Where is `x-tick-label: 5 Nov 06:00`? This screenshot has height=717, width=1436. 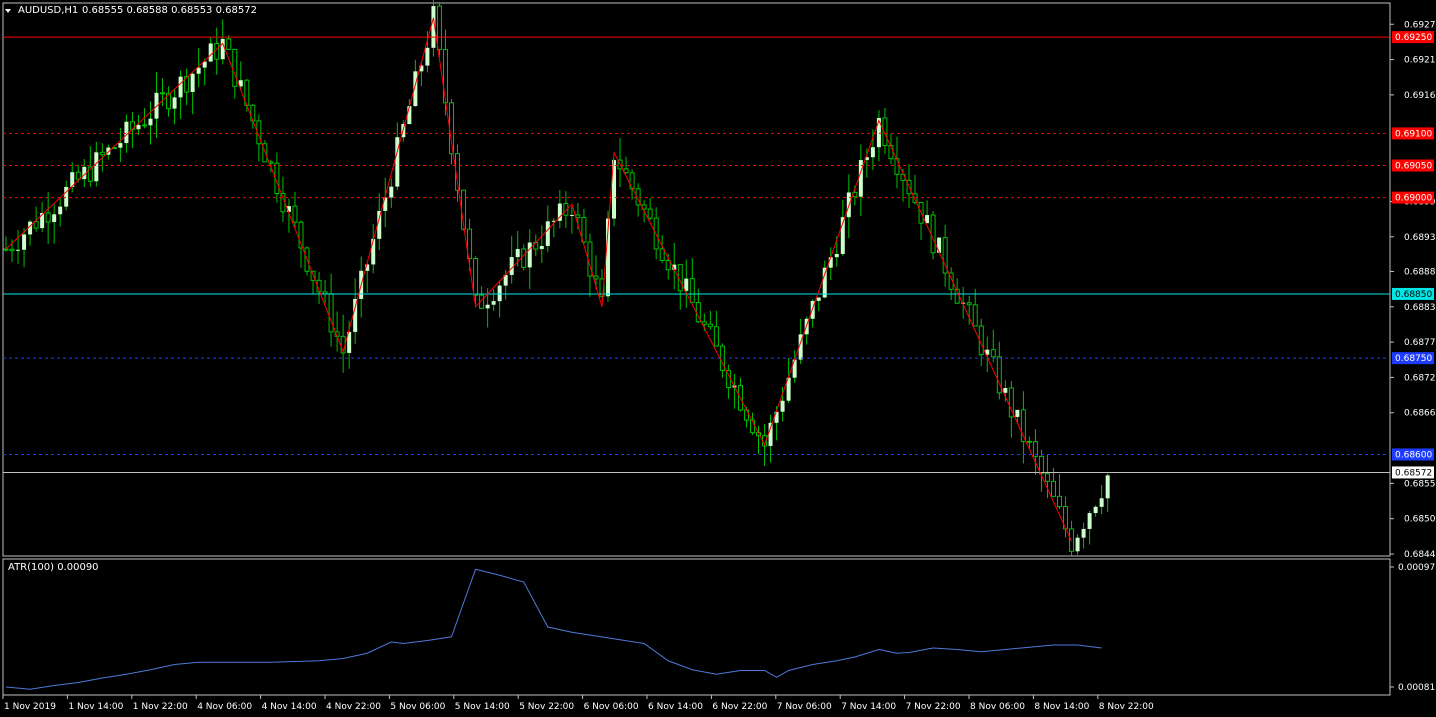
x-tick-label: 5 Nov 06:00 is located at coordinates (417, 707).